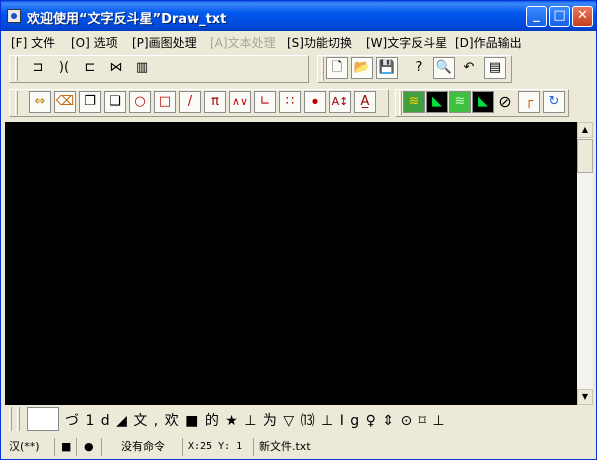 This screenshot has height=460, width=597. I want to click on copy-frame-icon: ⊏, so click(90, 68).